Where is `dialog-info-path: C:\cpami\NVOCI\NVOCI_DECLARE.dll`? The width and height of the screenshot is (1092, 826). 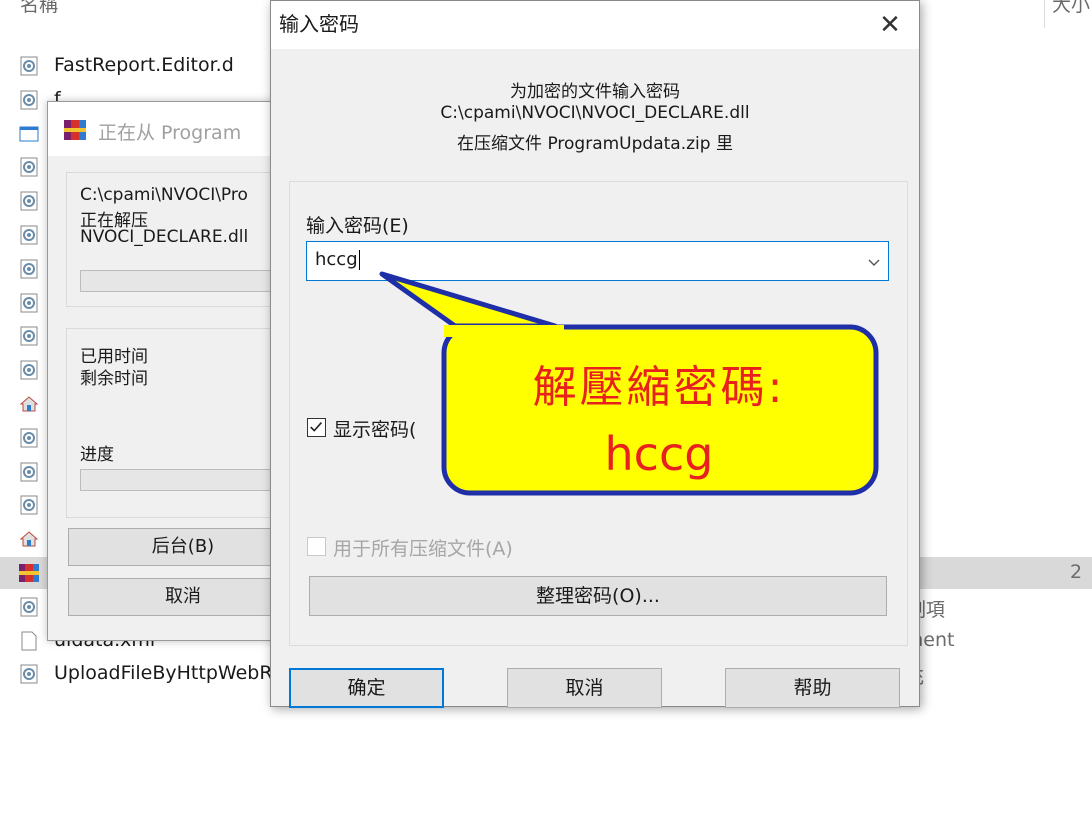 dialog-info-path: C:\cpami\NVOCI\NVOCI_DECLARE.dll is located at coordinates (595, 113).